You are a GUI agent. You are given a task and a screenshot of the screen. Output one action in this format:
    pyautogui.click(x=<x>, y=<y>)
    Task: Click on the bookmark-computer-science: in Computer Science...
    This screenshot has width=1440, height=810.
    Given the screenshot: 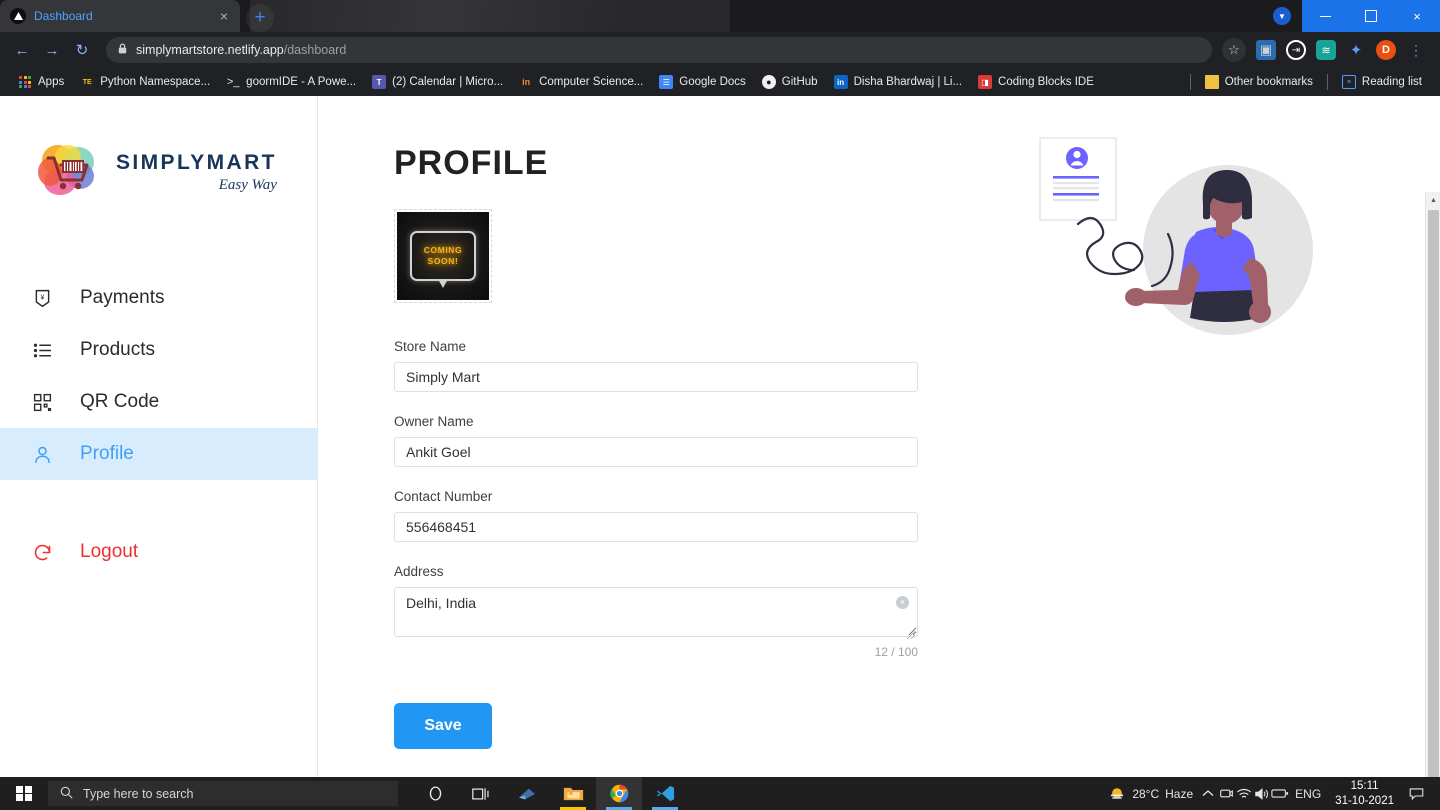 What is the action you would take?
    pyautogui.click(x=581, y=82)
    